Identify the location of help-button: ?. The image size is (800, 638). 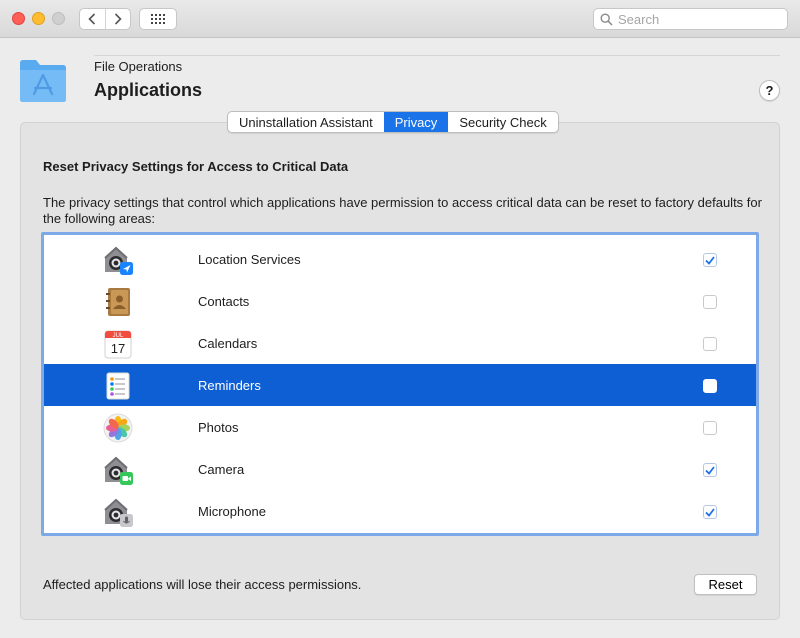
(769, 90).